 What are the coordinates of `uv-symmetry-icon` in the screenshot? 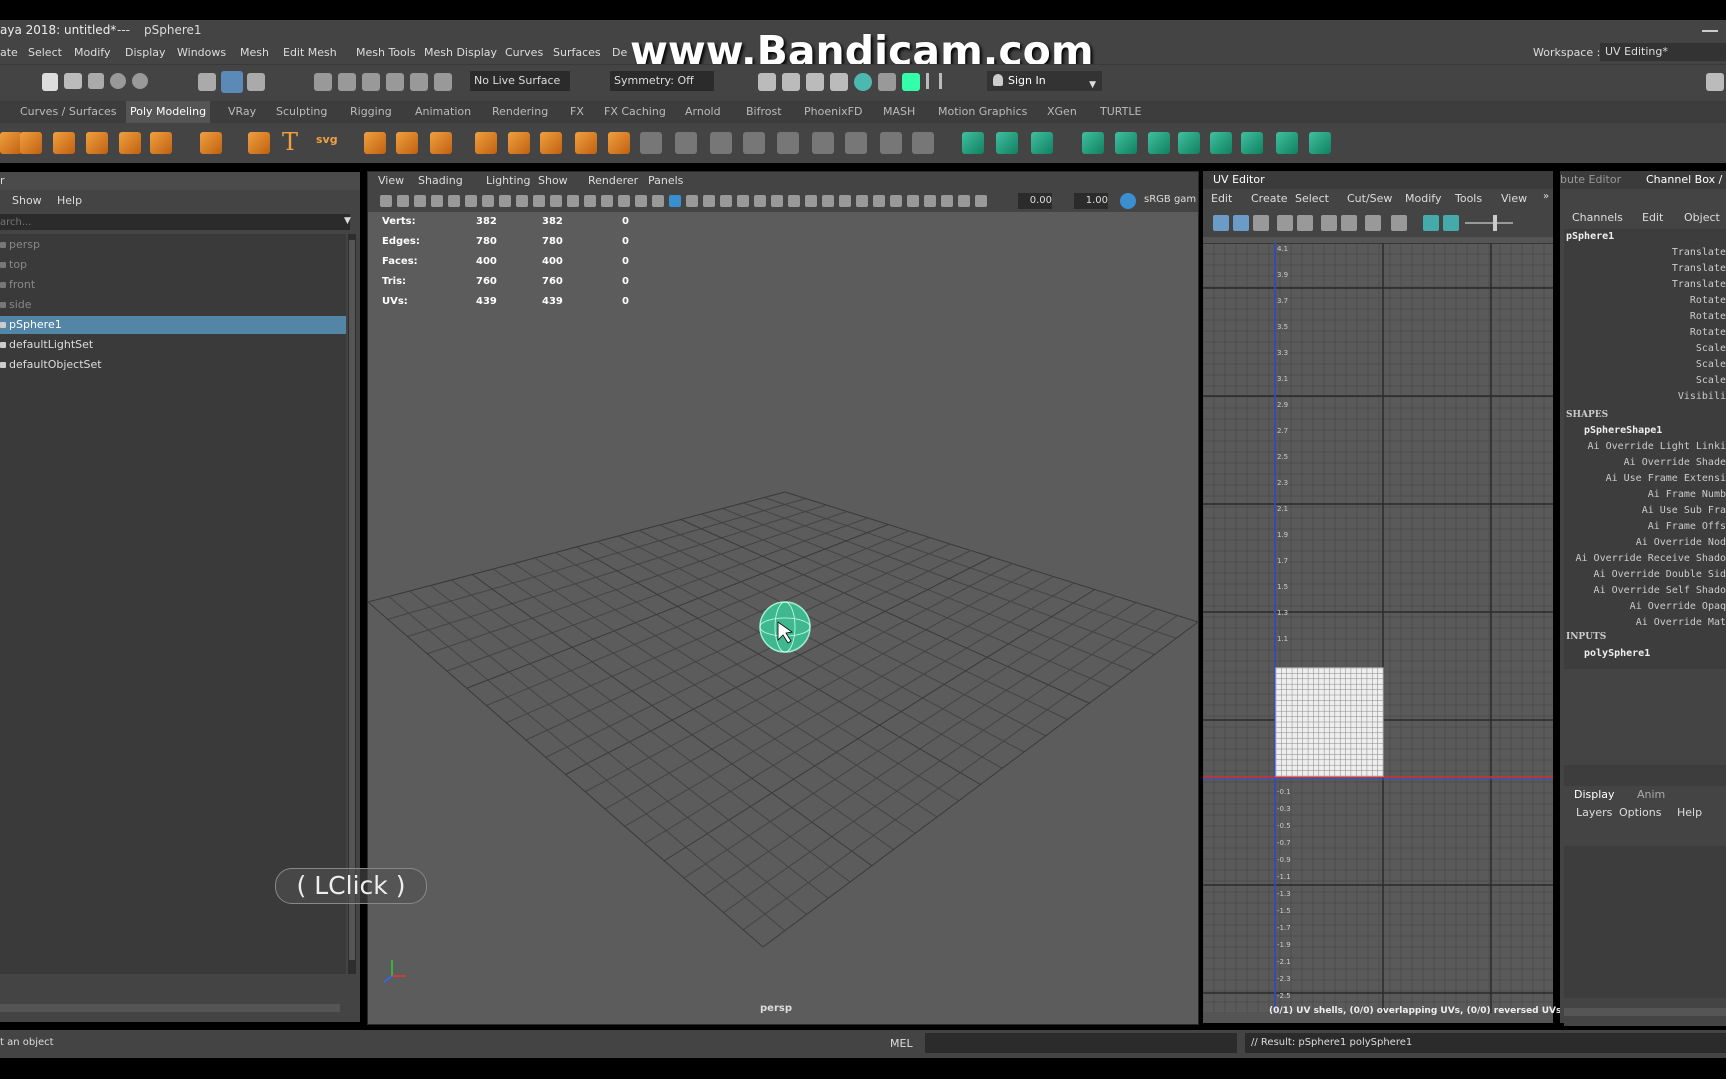 It's located at (1221, 143).